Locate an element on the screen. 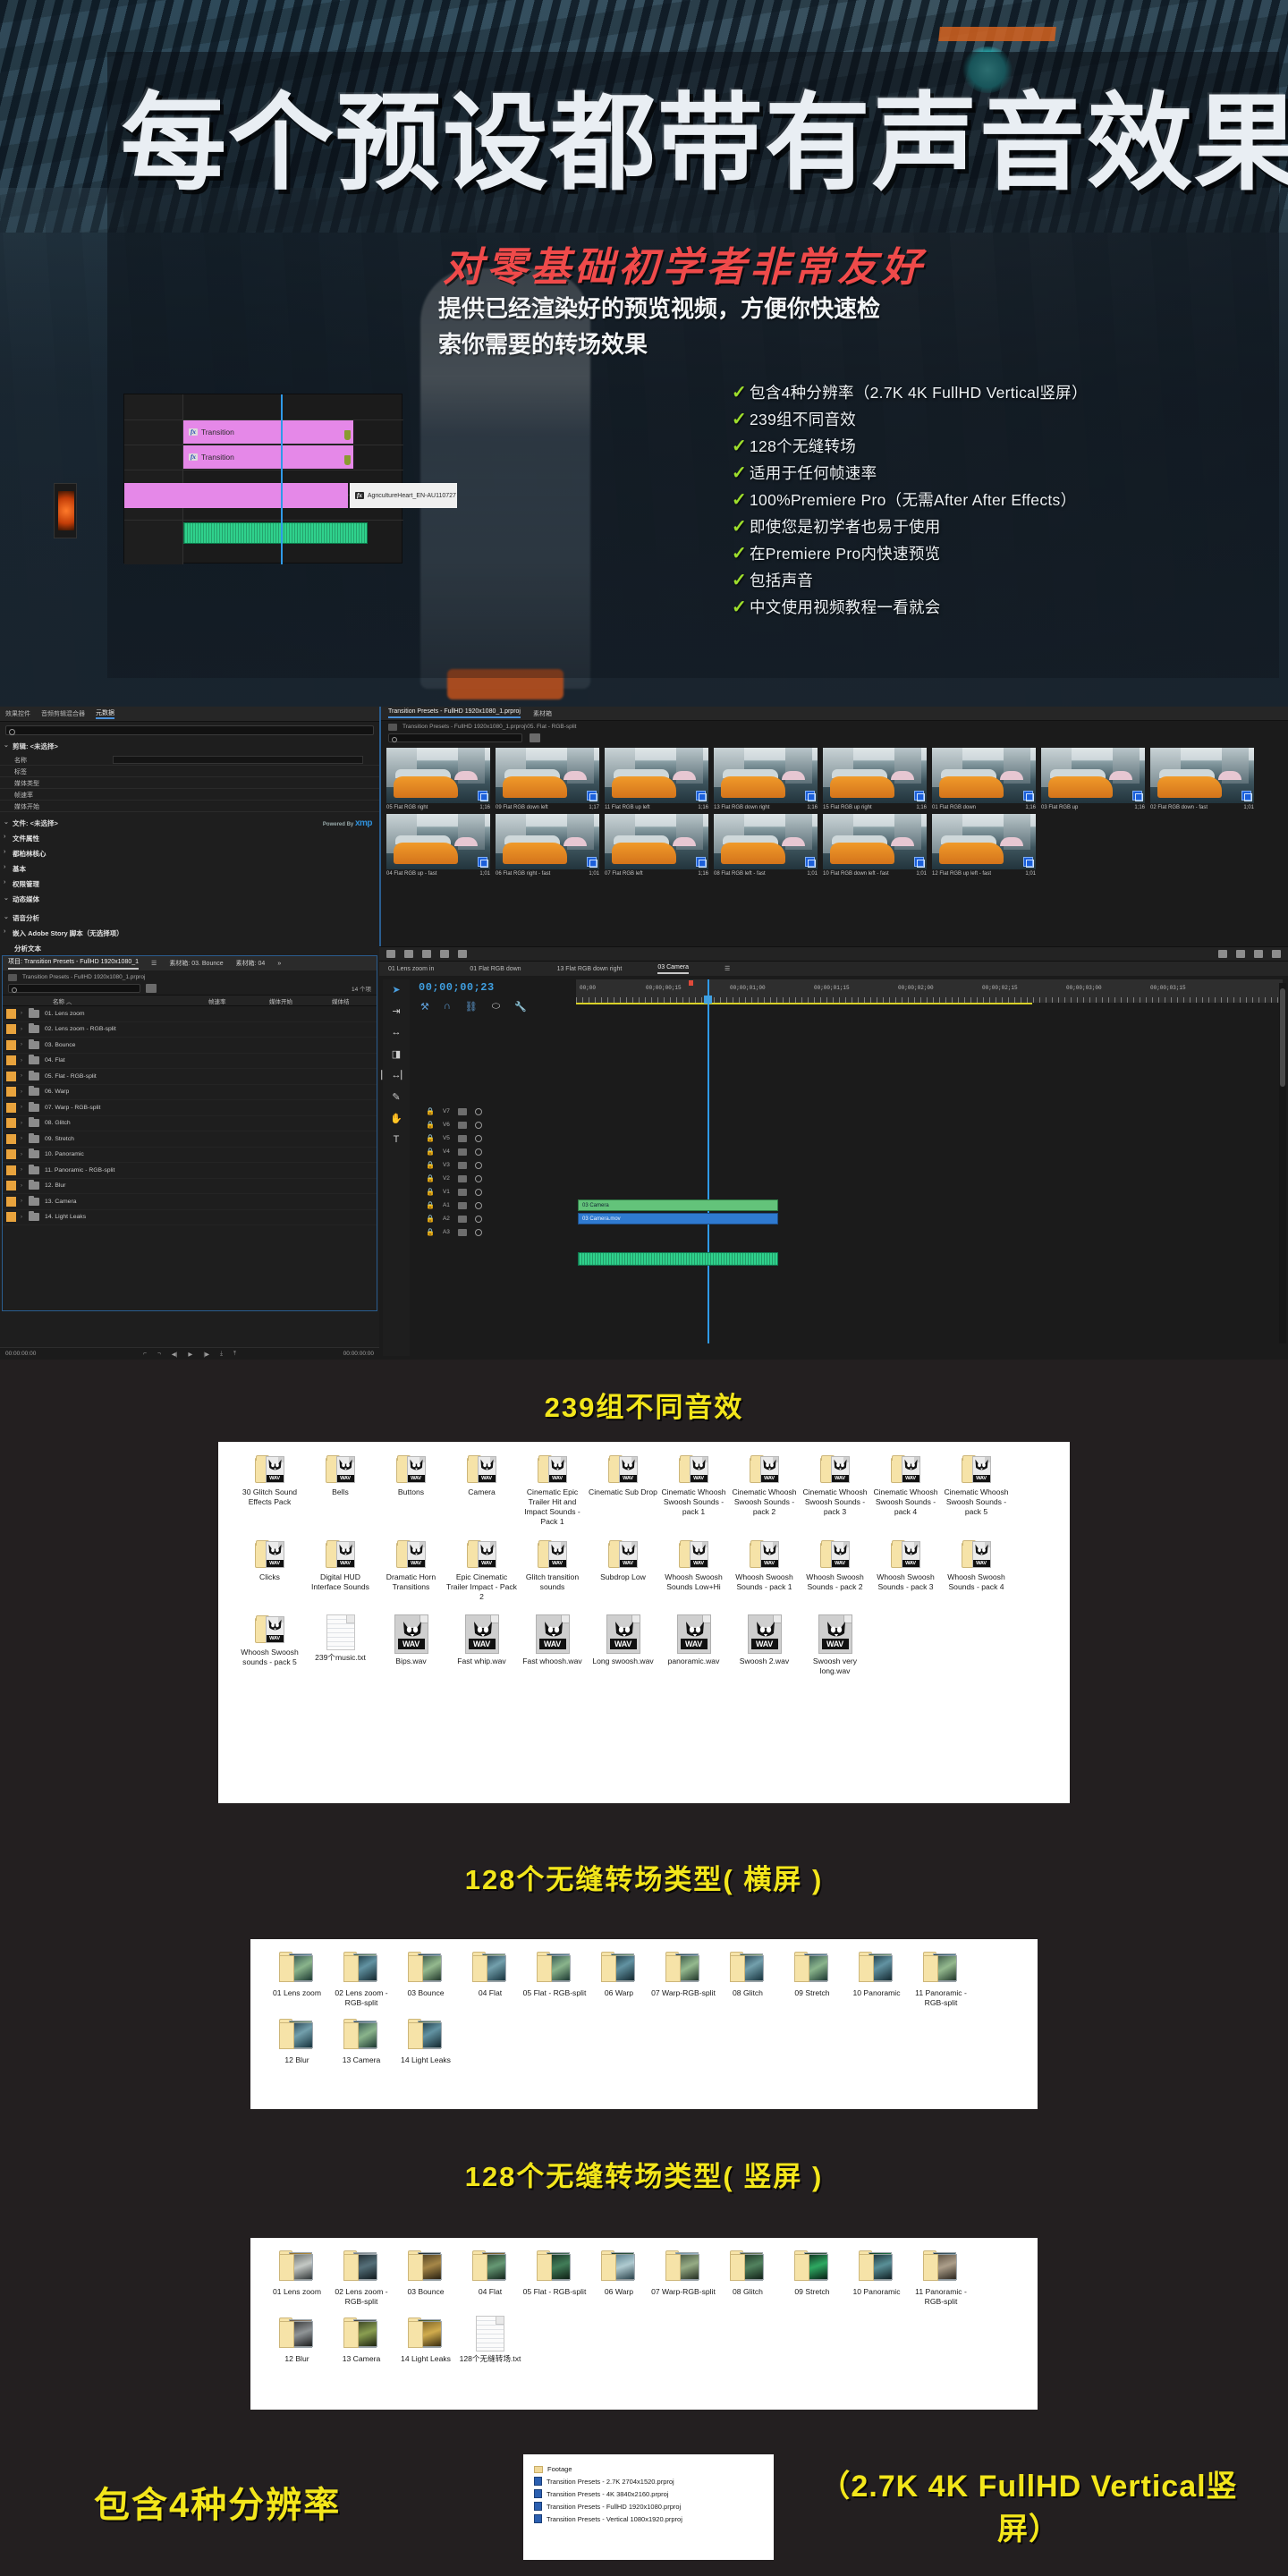 This screenshot has height=2576, width=1288. timeline-track-header: 🔒 V1 is located at coordinates (492, 1192).